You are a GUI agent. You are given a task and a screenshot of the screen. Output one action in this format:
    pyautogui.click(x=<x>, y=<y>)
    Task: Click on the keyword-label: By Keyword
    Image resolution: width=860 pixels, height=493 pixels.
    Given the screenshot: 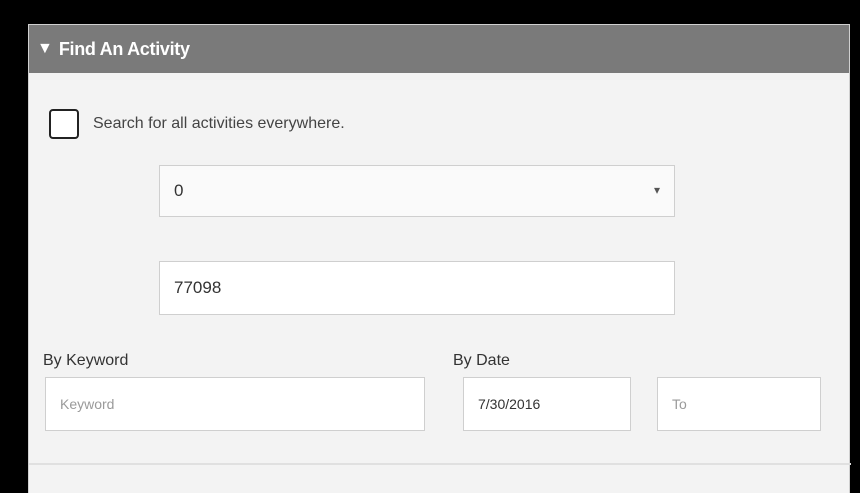 What is the action you would take?
    pyautogui.click(x=86, y=360)
    